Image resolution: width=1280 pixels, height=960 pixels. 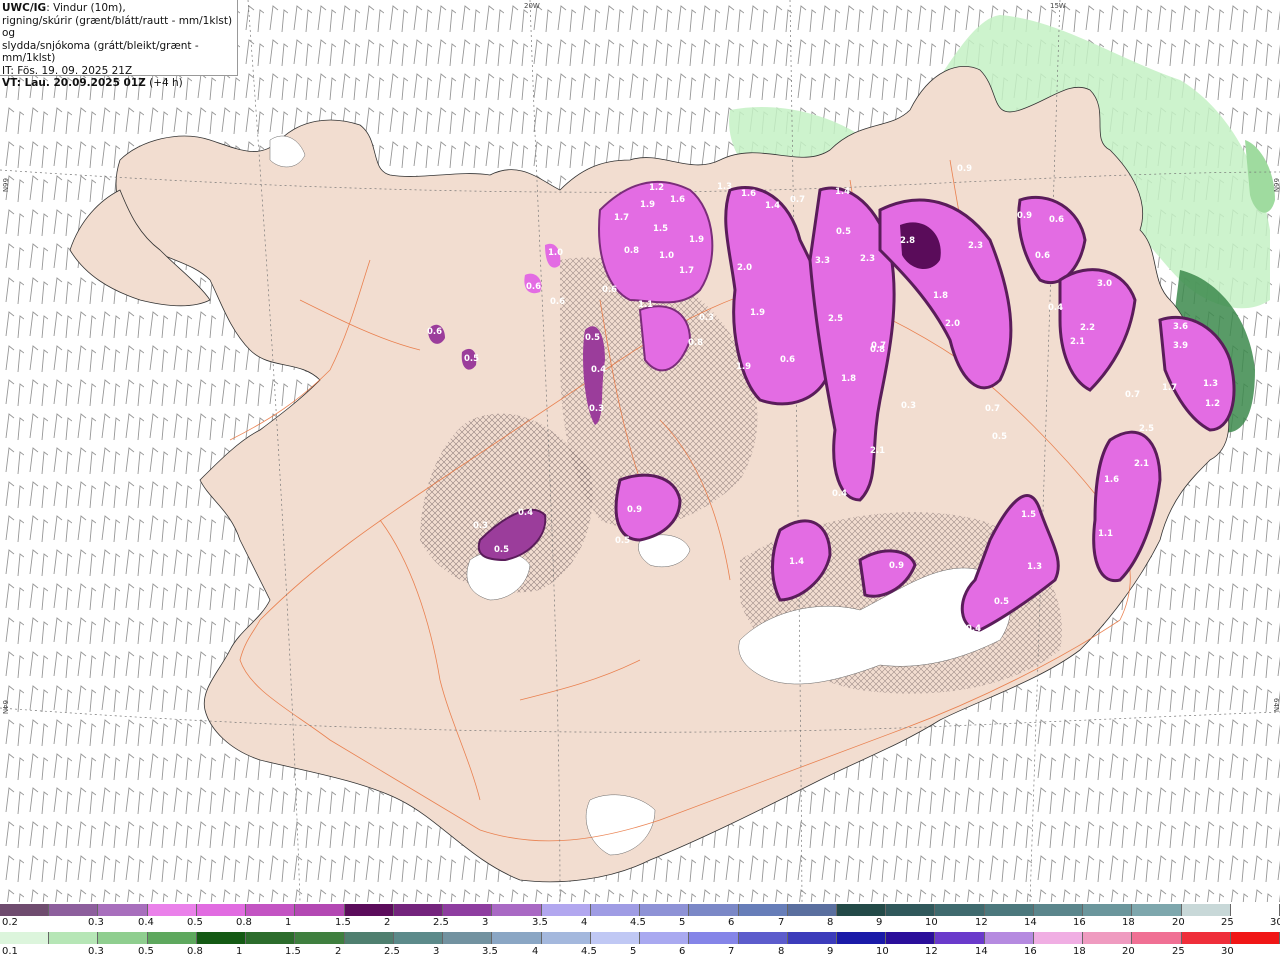 What do you see at coordinates (10, 922) in the screenshot?
I see `legend-label: 0.2` at bounding box center [10, 922].